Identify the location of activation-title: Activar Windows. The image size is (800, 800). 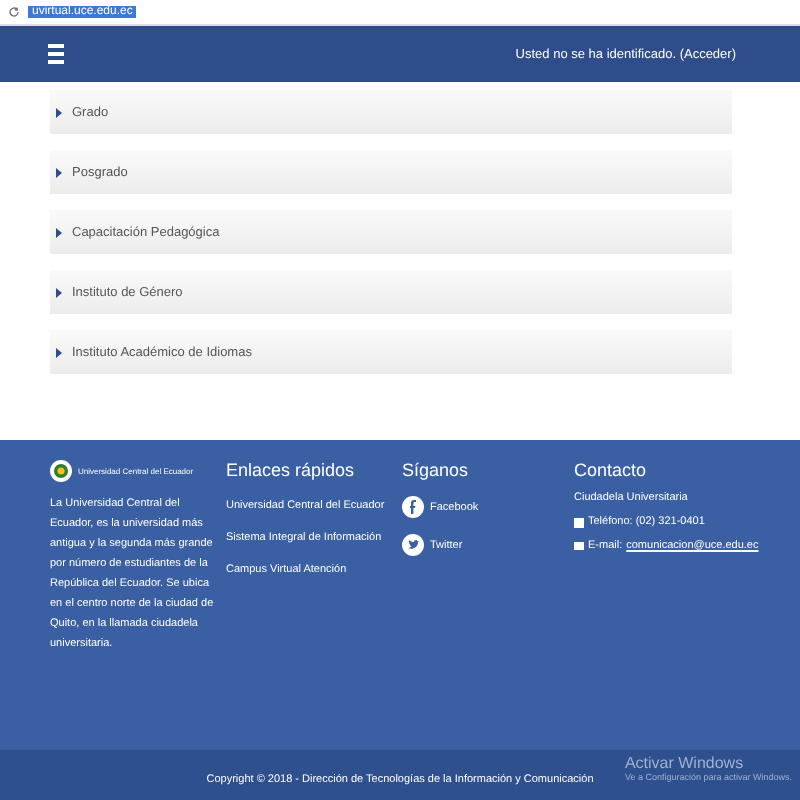
(685, 763).